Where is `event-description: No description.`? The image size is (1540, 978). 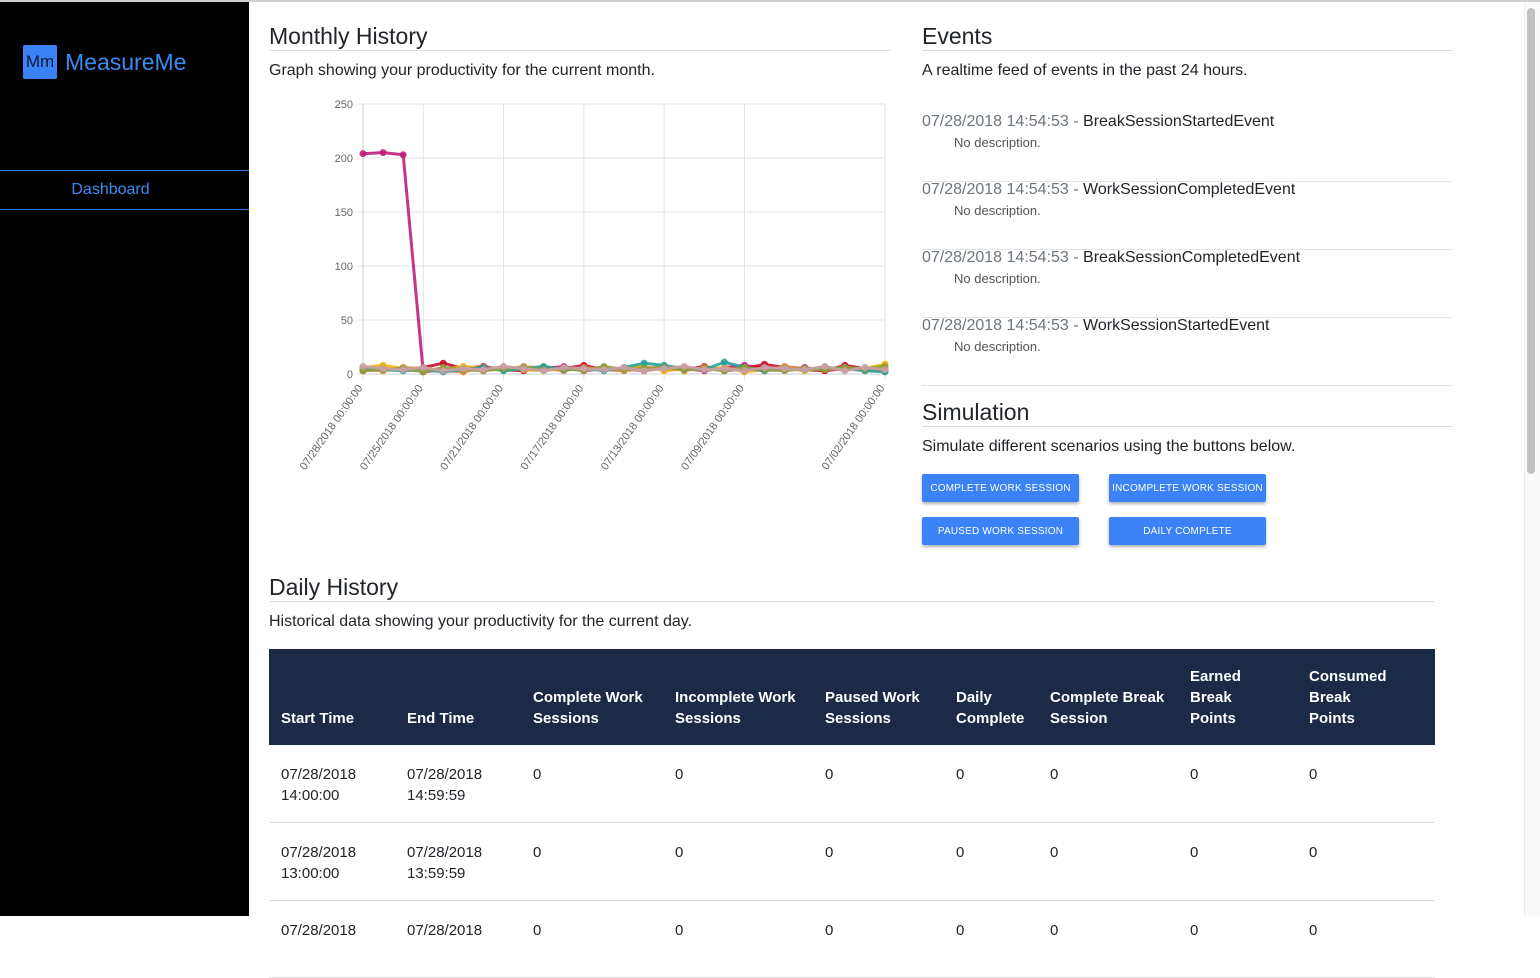
event-description: No description. is located at coordinates (997, 346).